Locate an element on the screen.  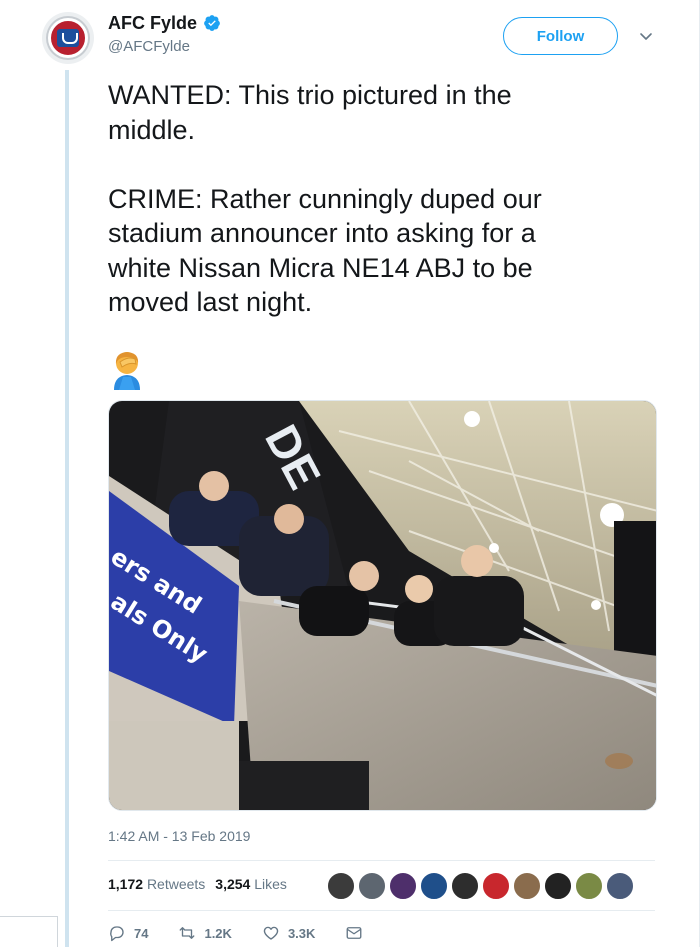
account-handle: @AFCFylde is located at coordinates (164, 46).